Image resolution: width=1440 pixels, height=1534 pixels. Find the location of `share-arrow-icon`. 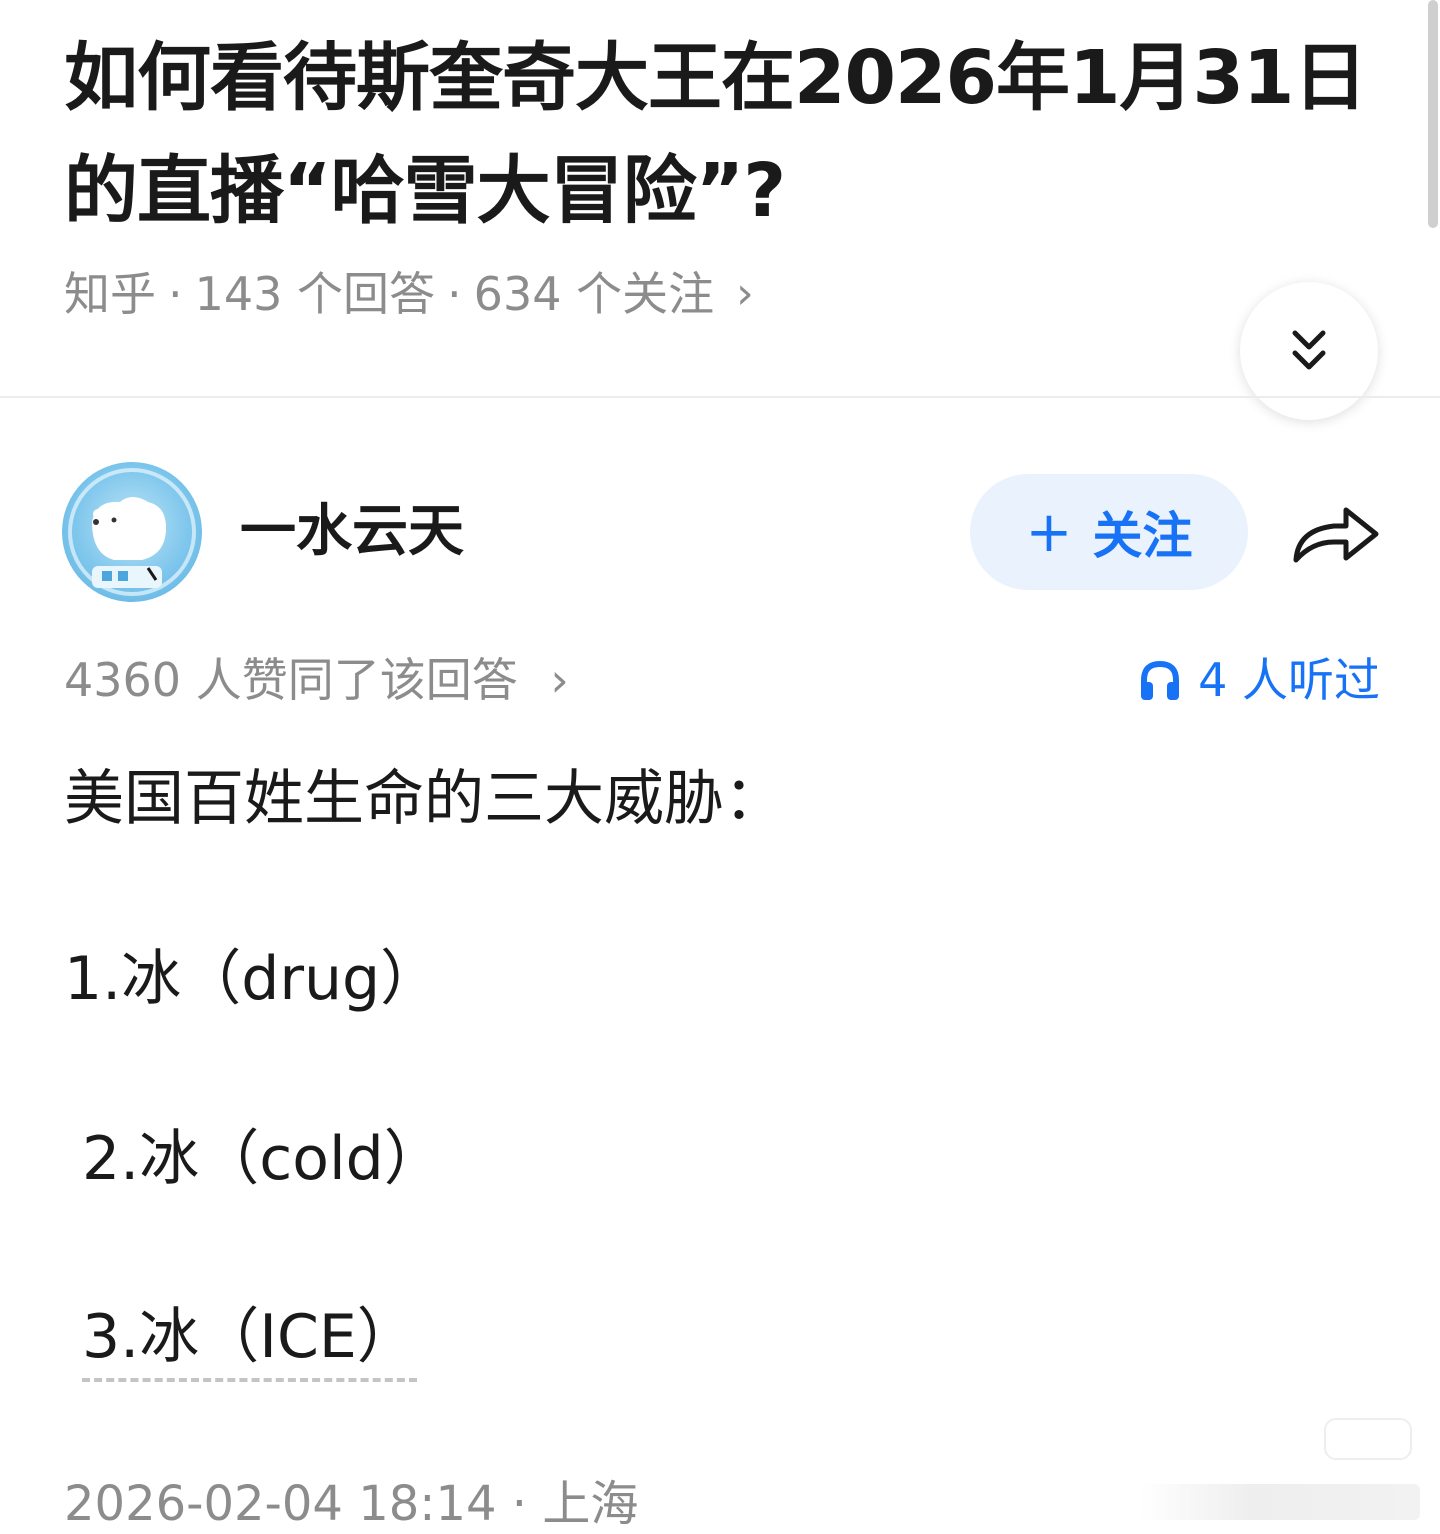

share-arrow-icon is located at coordinates (1336, 535).